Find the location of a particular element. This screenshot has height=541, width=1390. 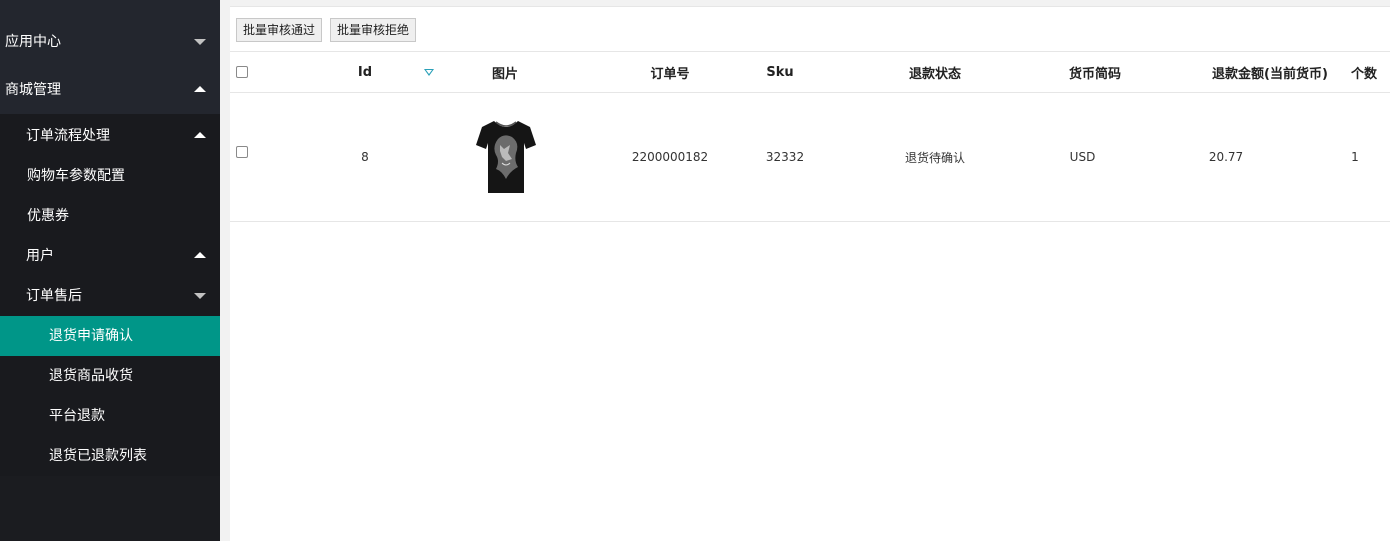

row-checkbox-cell is located at coordinates (242, 152).